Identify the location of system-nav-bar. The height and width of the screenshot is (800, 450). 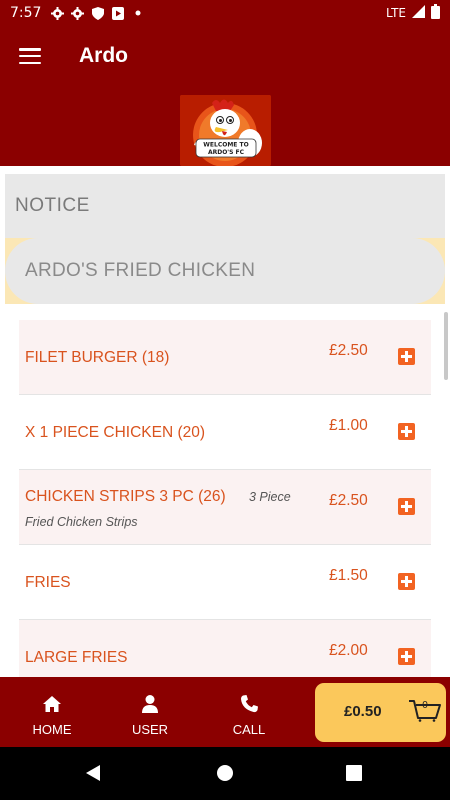
(225, 773).